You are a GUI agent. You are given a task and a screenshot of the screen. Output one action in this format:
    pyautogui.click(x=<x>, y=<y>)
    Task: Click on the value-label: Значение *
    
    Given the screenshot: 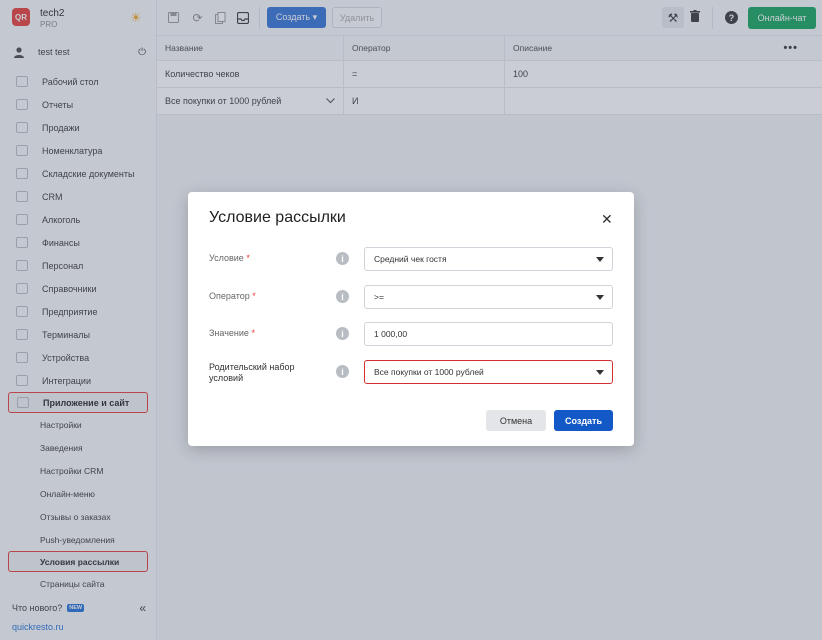 What is the action you would take?
    pyautogui.click(x=232, y=333)
    